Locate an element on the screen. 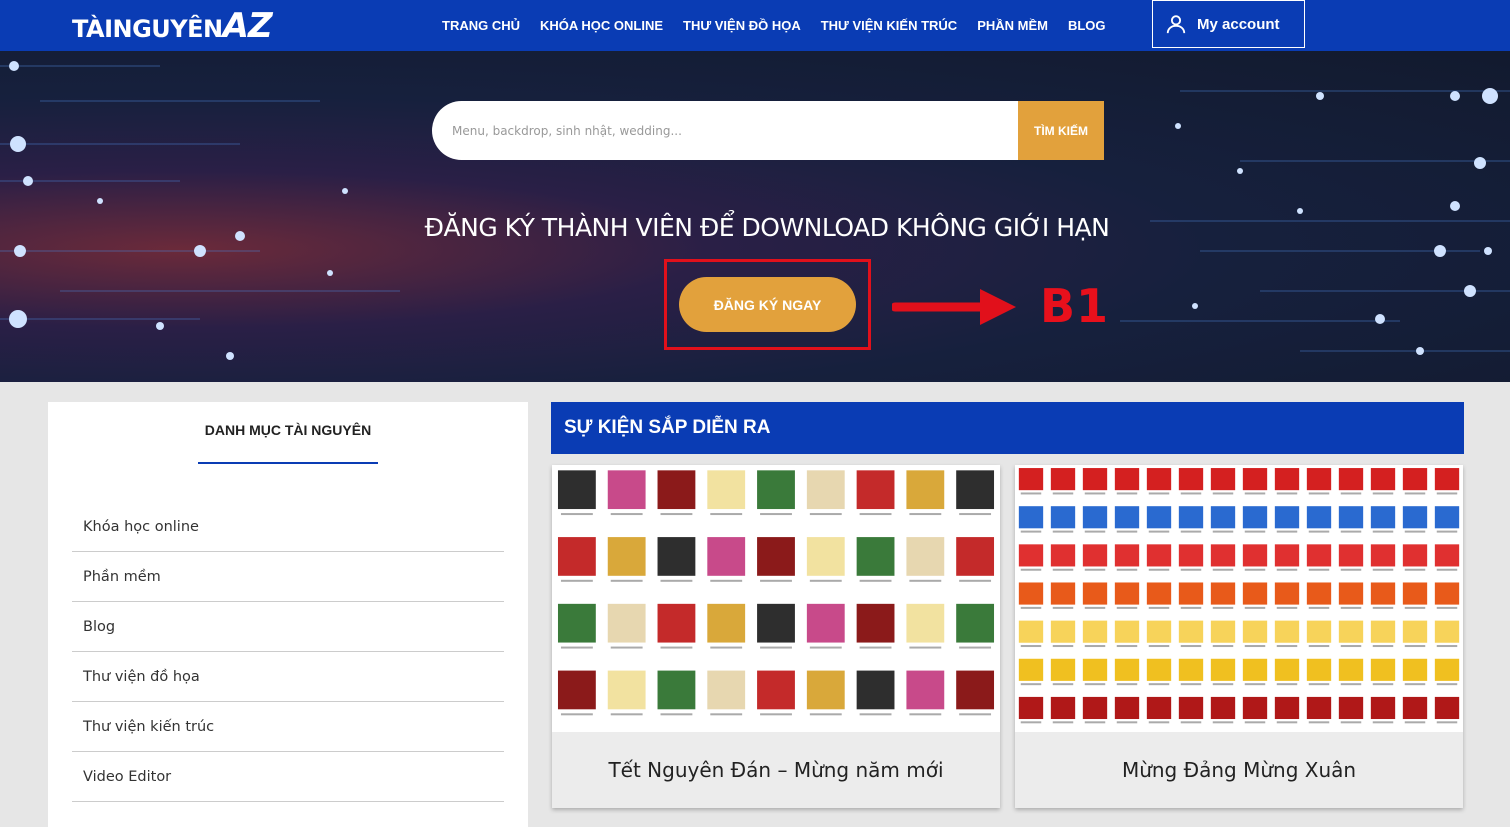 This screenshot has width=1510, height=827. category-item-blog: Blog is located at coordinates (288, 627).